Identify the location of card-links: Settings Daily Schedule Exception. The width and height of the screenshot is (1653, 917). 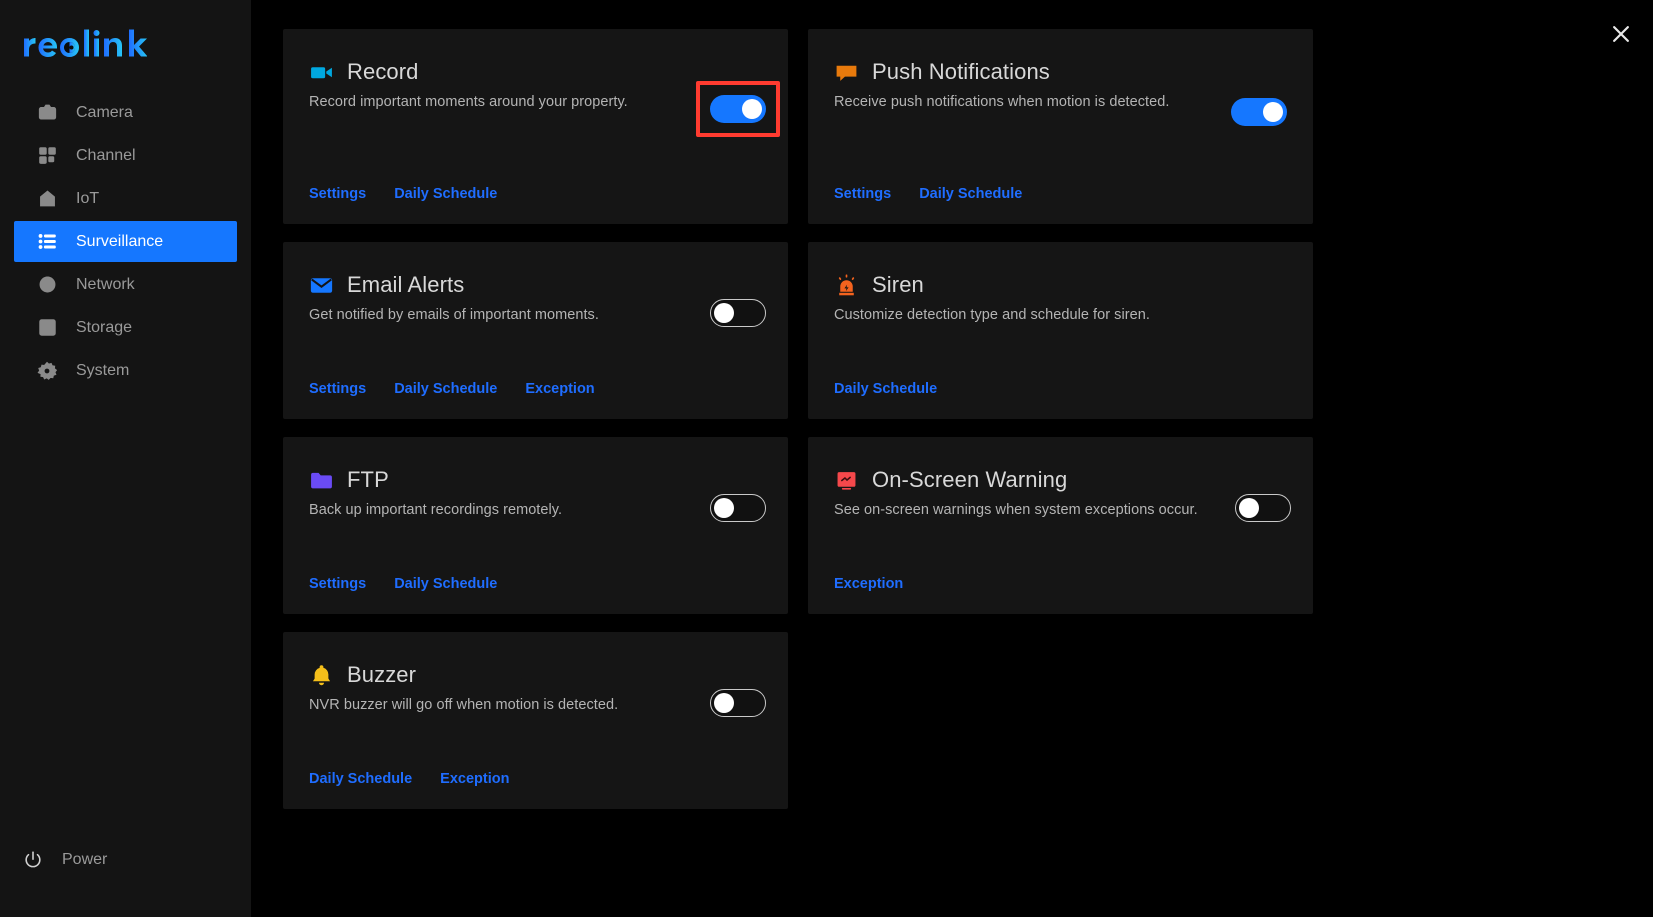
(452, 389).